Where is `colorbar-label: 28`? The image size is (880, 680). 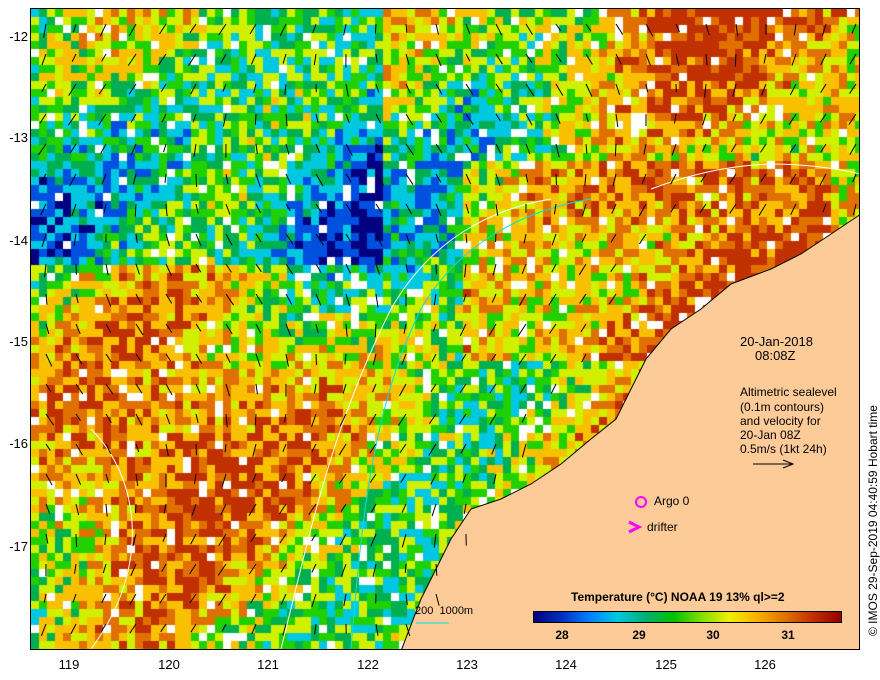 colorbar-label: 28 is located at coordinates (562, 635).